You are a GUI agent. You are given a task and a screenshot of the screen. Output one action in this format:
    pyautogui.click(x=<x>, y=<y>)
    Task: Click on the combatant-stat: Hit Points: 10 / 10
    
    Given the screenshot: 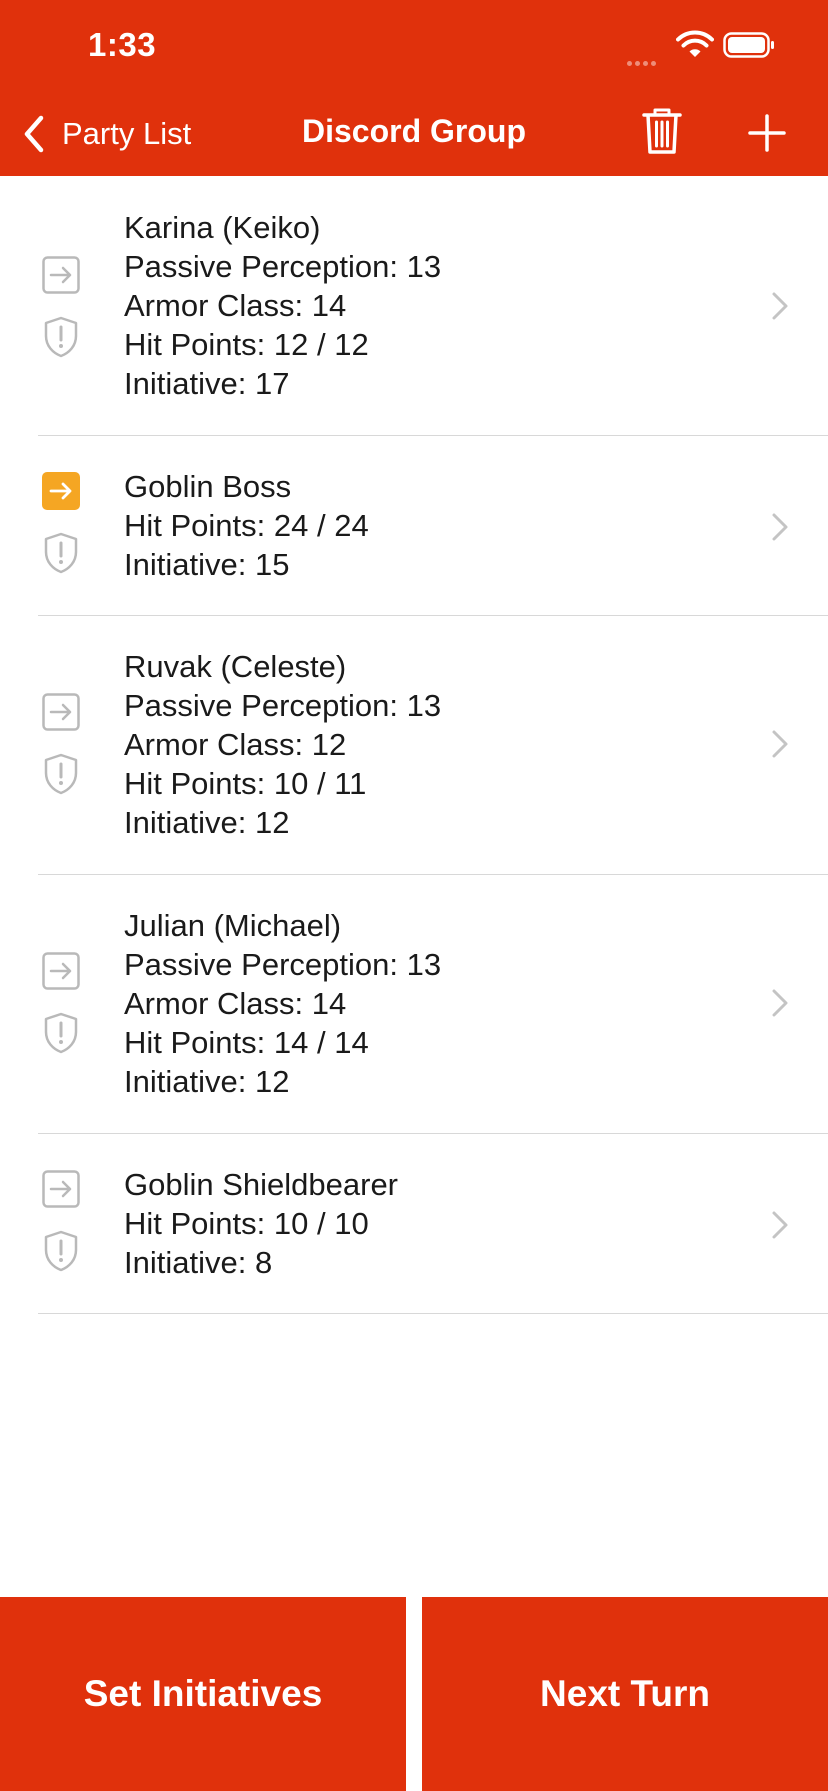 What is the action you would take?
    pyautogui.click(x=246, y=1223)
    